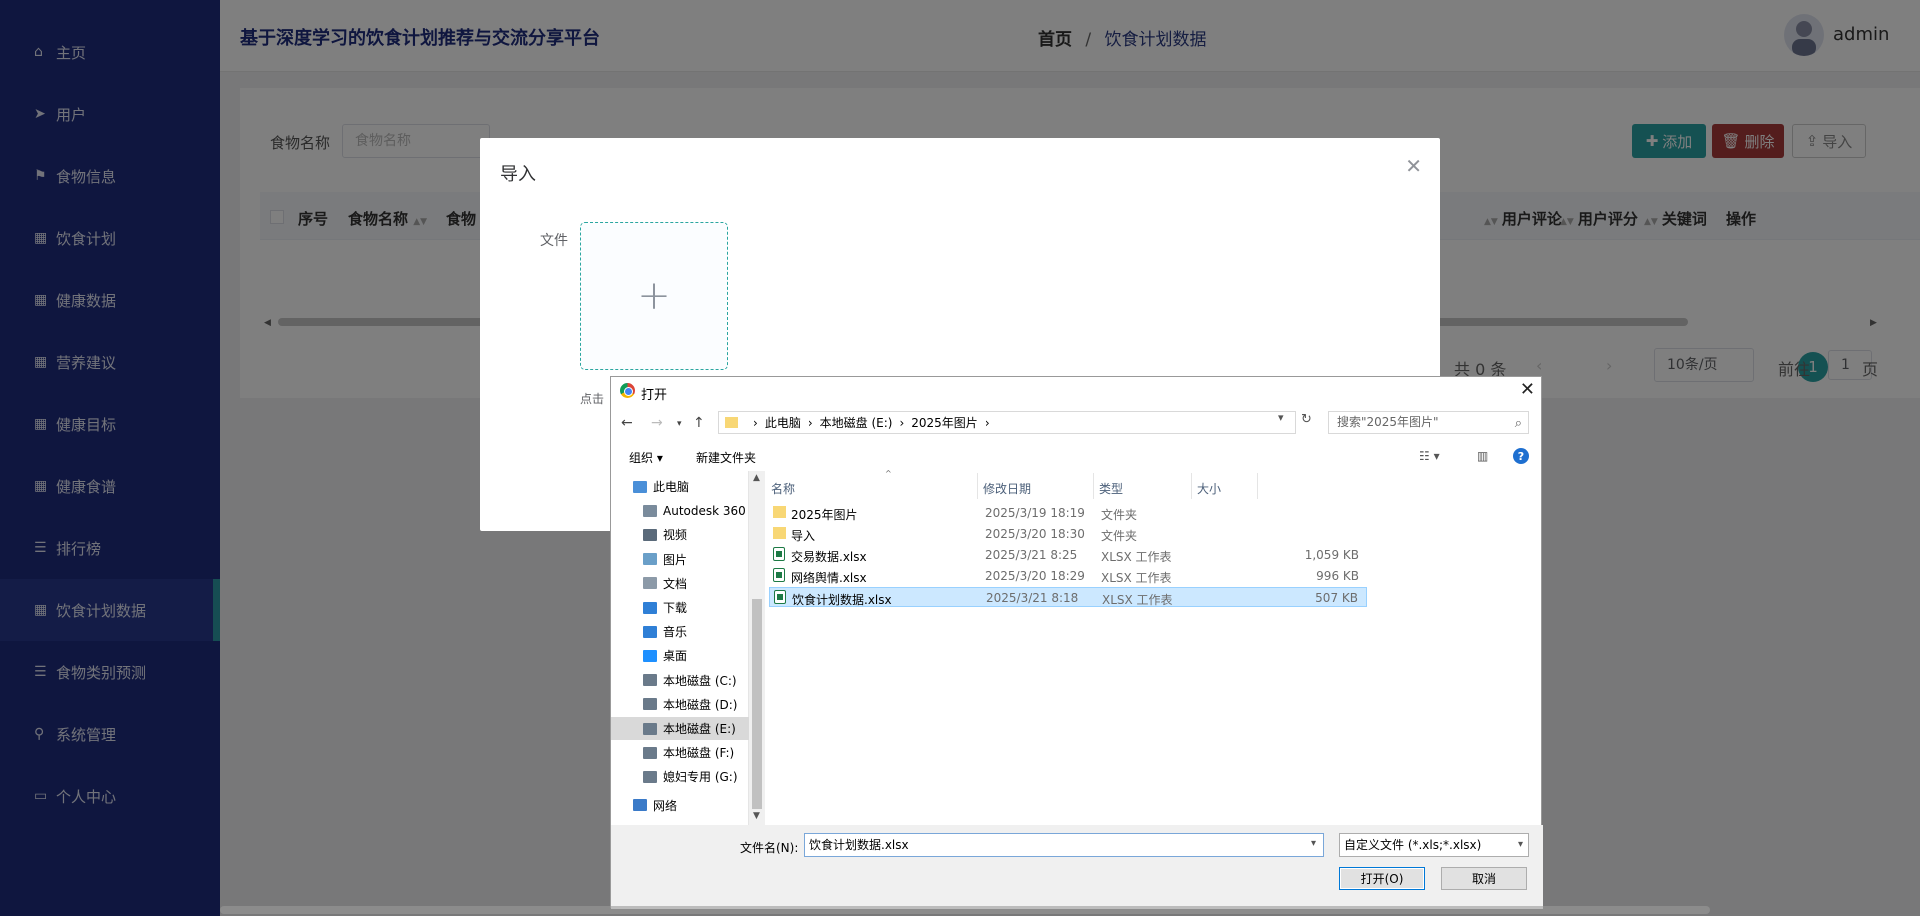 The width and height of the screenshot is (1920, 916). Describe the element at coordinates (680, 728) in the screenshot. I see `tree-item: 本地磁盘 (E:)` at that location.